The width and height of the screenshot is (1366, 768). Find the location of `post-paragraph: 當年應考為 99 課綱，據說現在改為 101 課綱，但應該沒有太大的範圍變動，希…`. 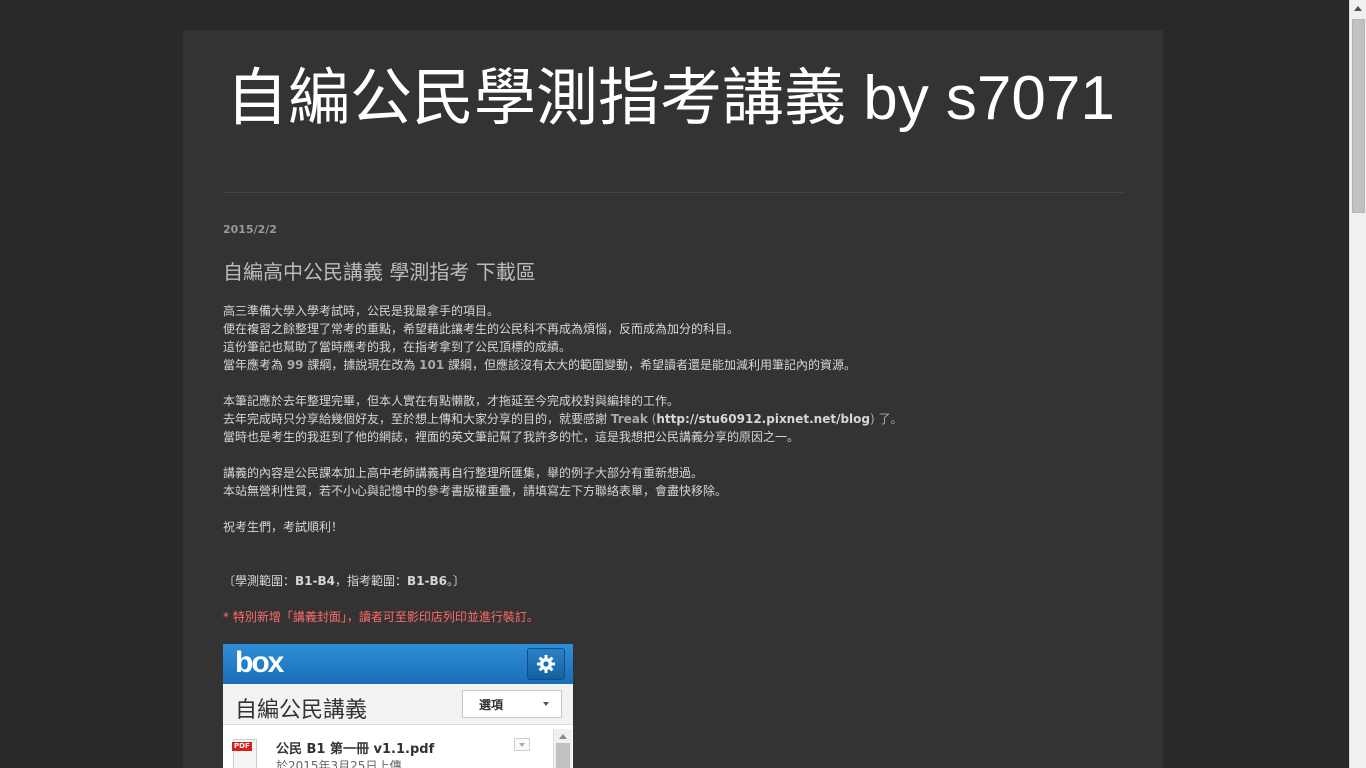

post-paragraph: 當年應考為 99 課綱，據說現在改為 101 課綱，但應該沒有太大的範圍變動，希… is located at coordinates (673, 365).